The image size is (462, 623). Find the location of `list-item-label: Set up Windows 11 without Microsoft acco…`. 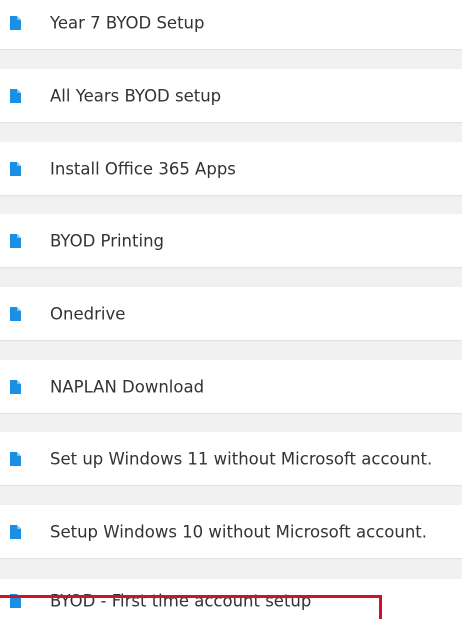

list-item-label: Set up Windows 11 without Microsoft acco… is located at coordinates (241, 458).